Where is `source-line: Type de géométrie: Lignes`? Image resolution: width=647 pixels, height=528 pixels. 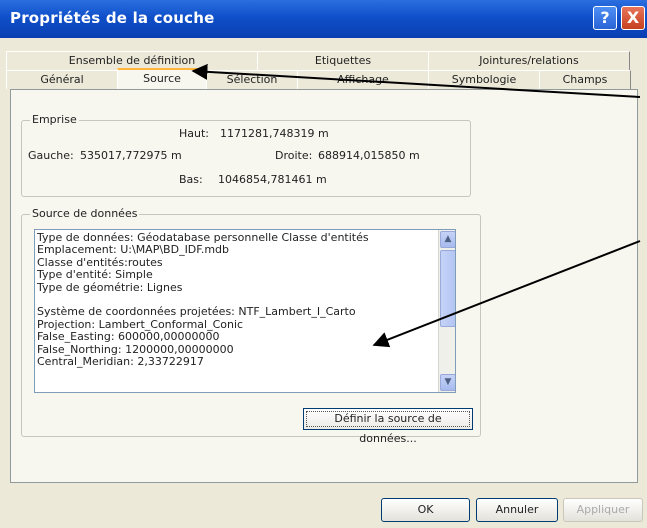
source-line: Type de géométrie: Lignes is located at coordinates (110, 287).